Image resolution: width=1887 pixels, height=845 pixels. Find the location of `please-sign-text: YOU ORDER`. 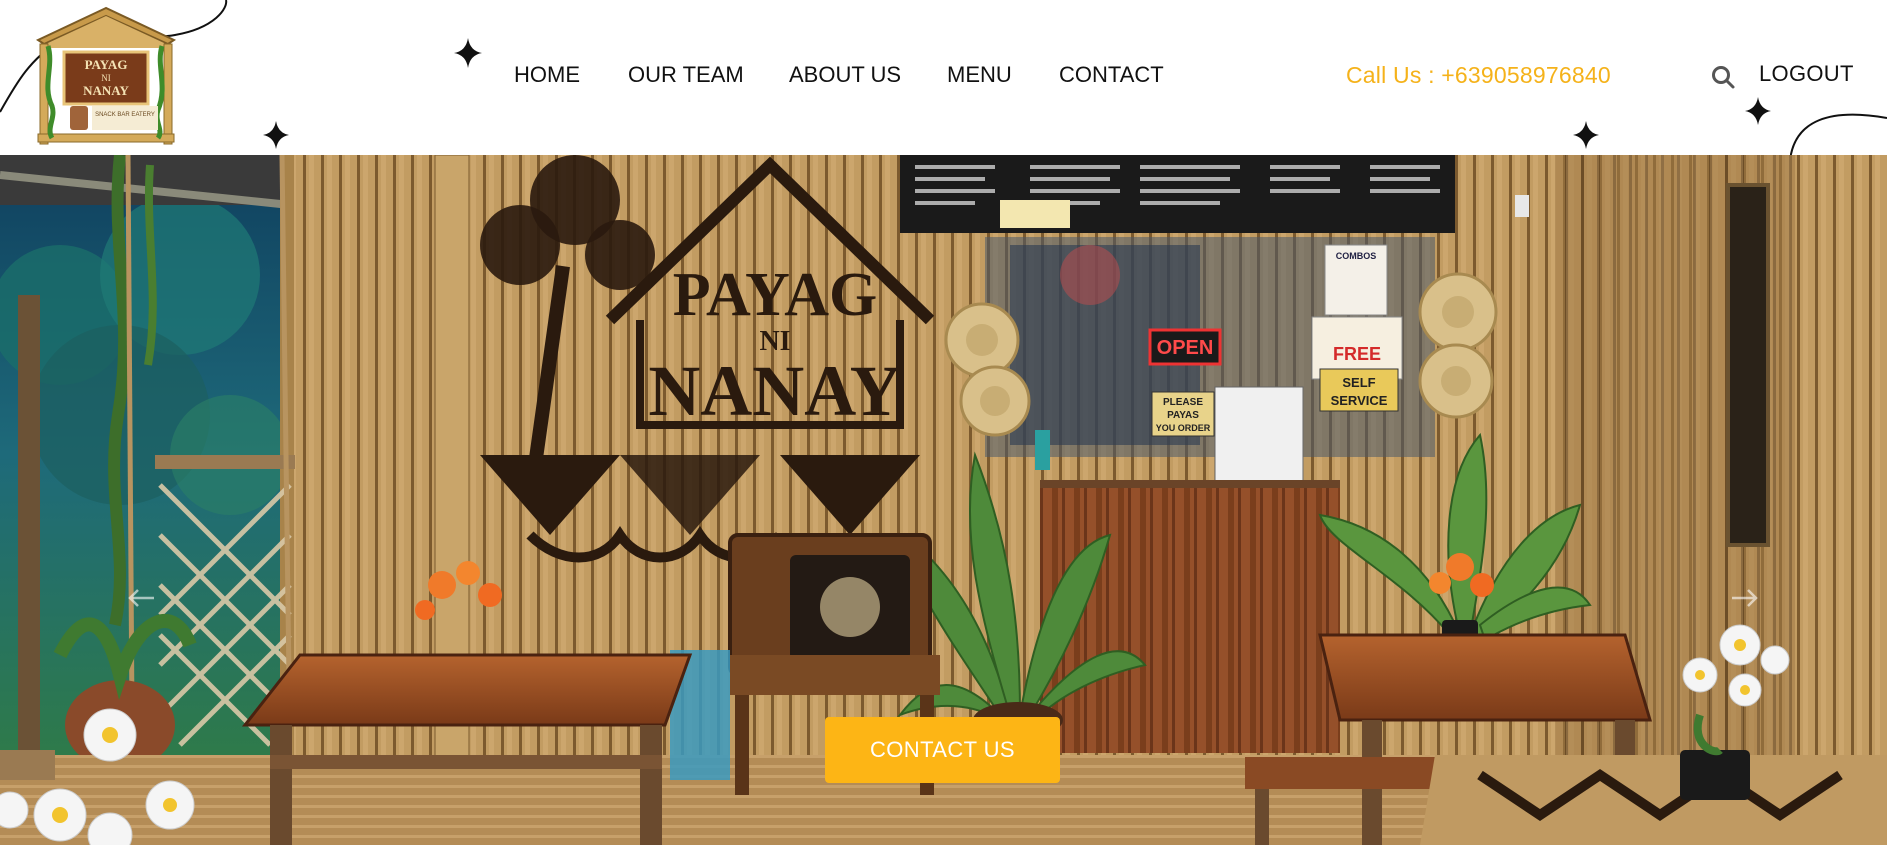

please-sign-text: YOU ORDER is located at coordinates (1183, 428).